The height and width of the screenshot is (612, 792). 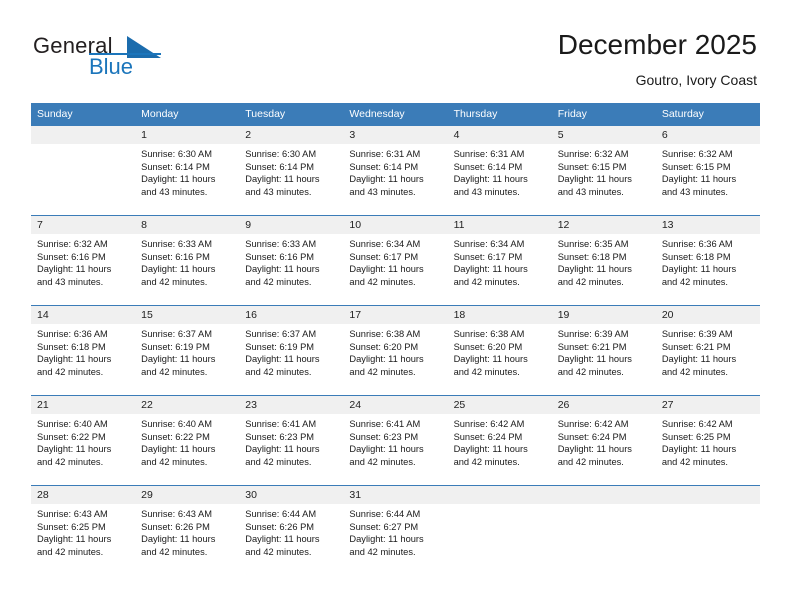 I want to click on weekday-header-tuesday: Tuesday, so click(x=291, y=114).